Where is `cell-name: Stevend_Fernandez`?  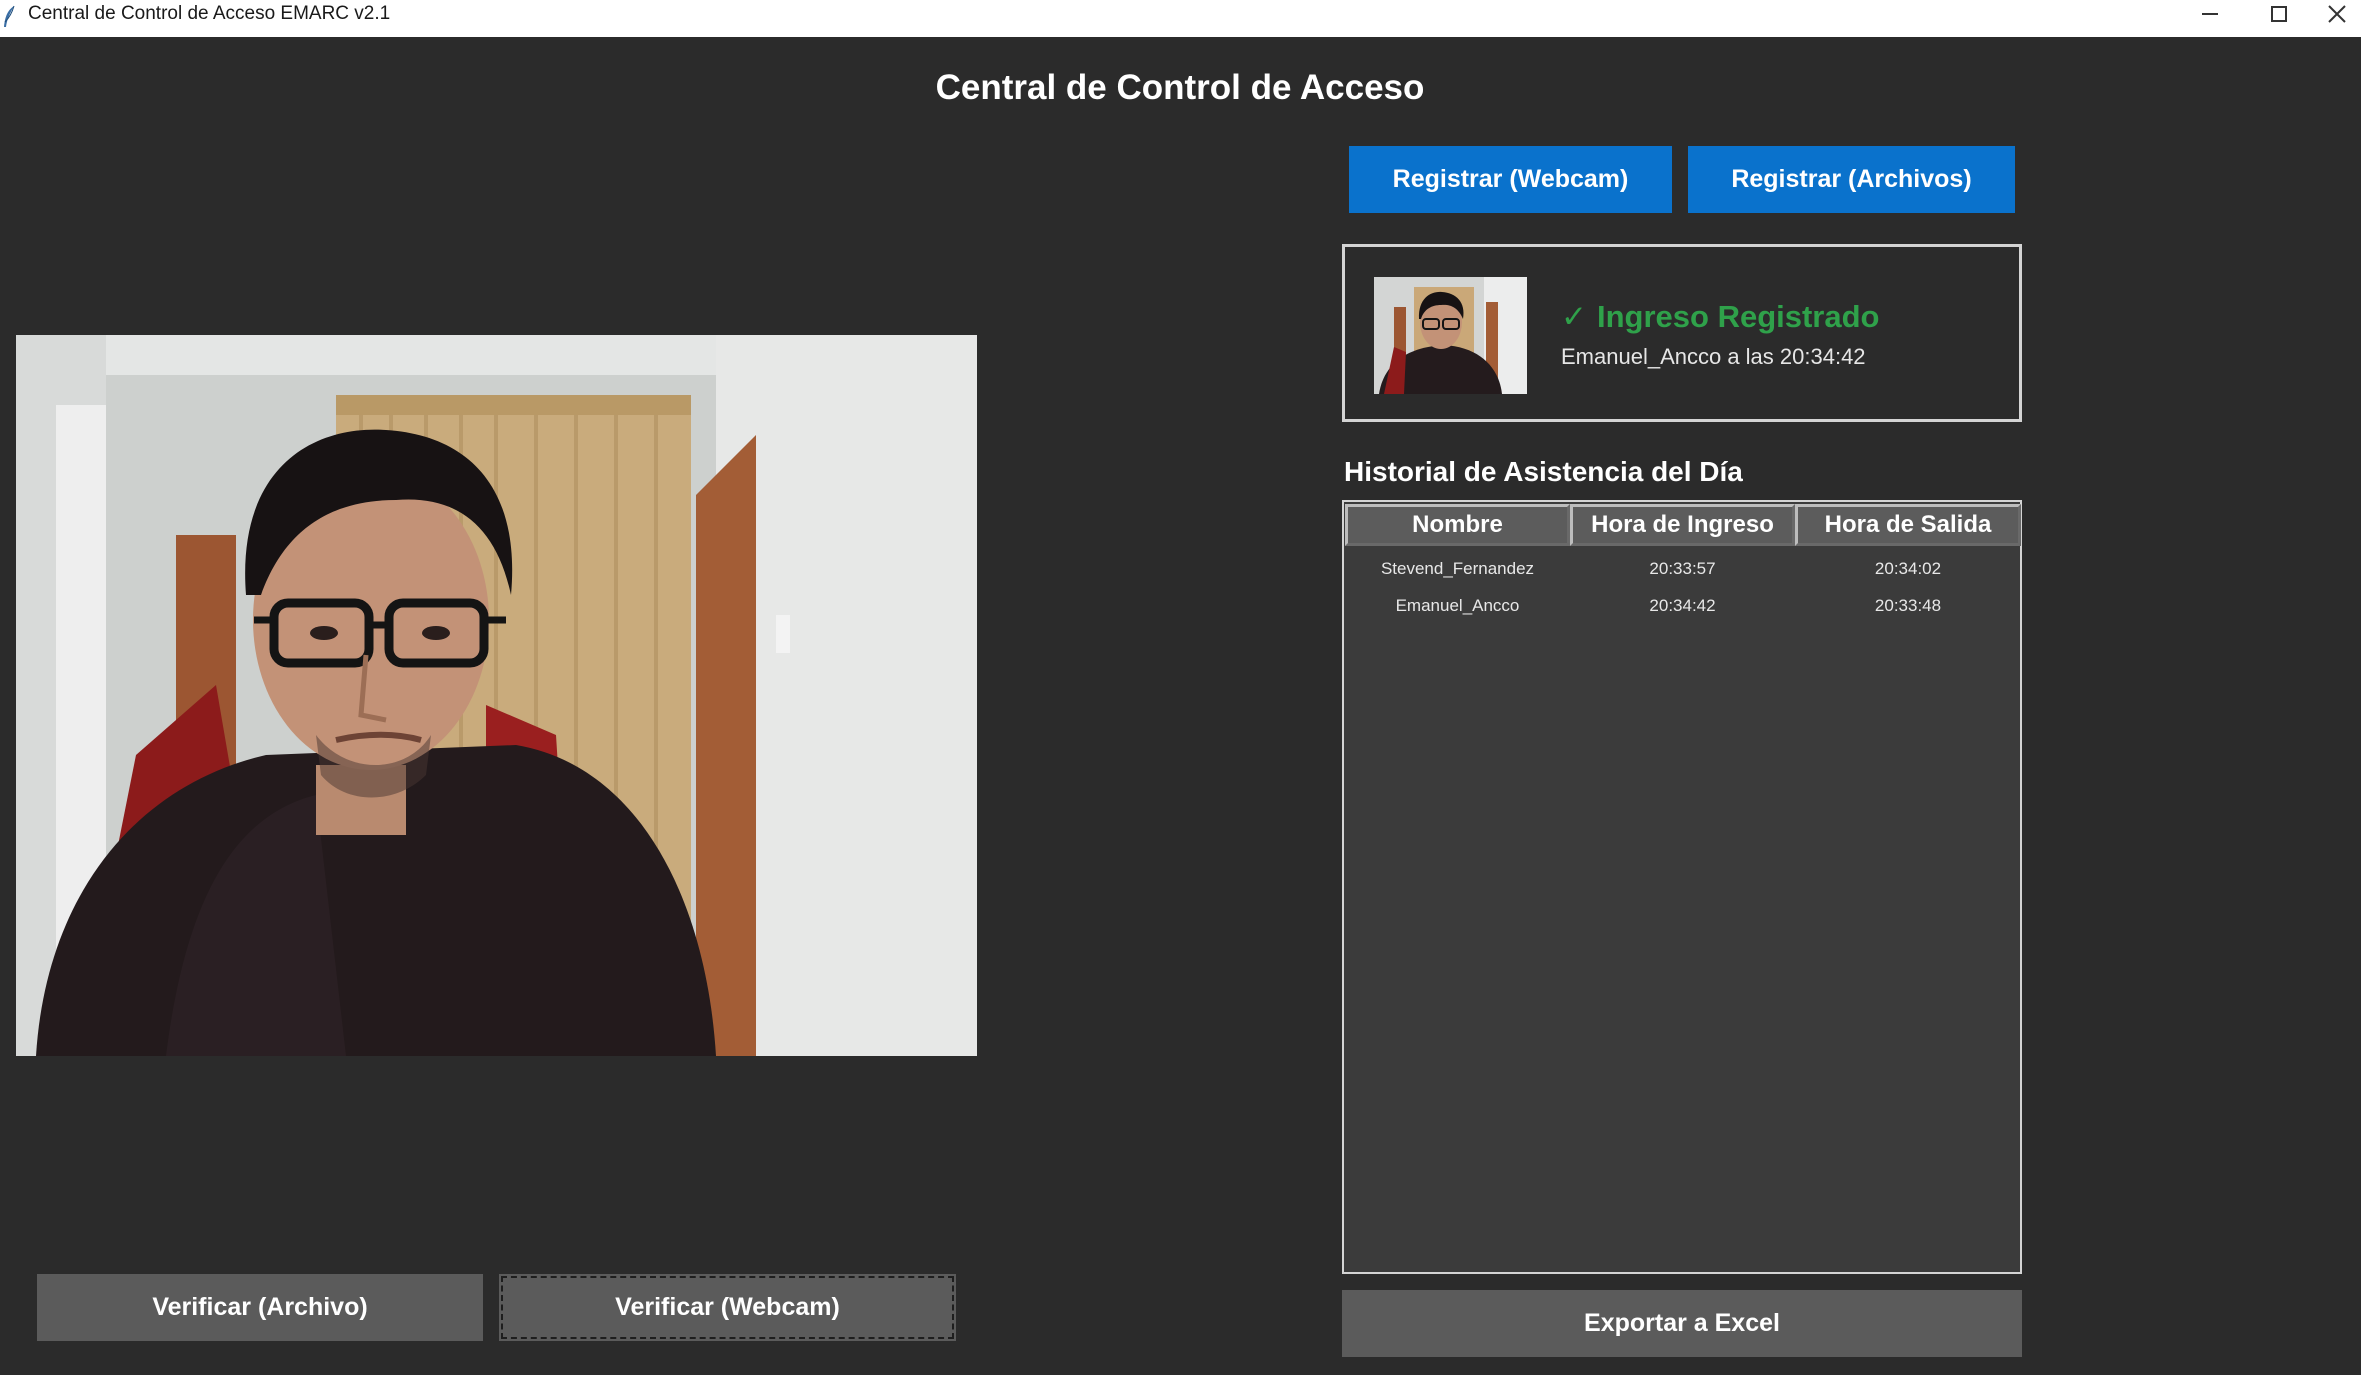 cell-name: Stevend_Fernandez is located at coordinates (1457, 568).